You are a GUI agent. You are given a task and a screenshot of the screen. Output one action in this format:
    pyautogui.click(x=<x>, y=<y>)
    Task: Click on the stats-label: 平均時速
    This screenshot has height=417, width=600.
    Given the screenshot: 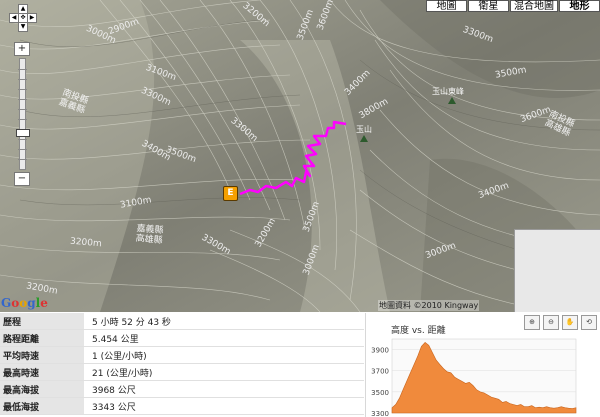 What is the action you would take?
    pyautogui.click(x=42, y=355)
    